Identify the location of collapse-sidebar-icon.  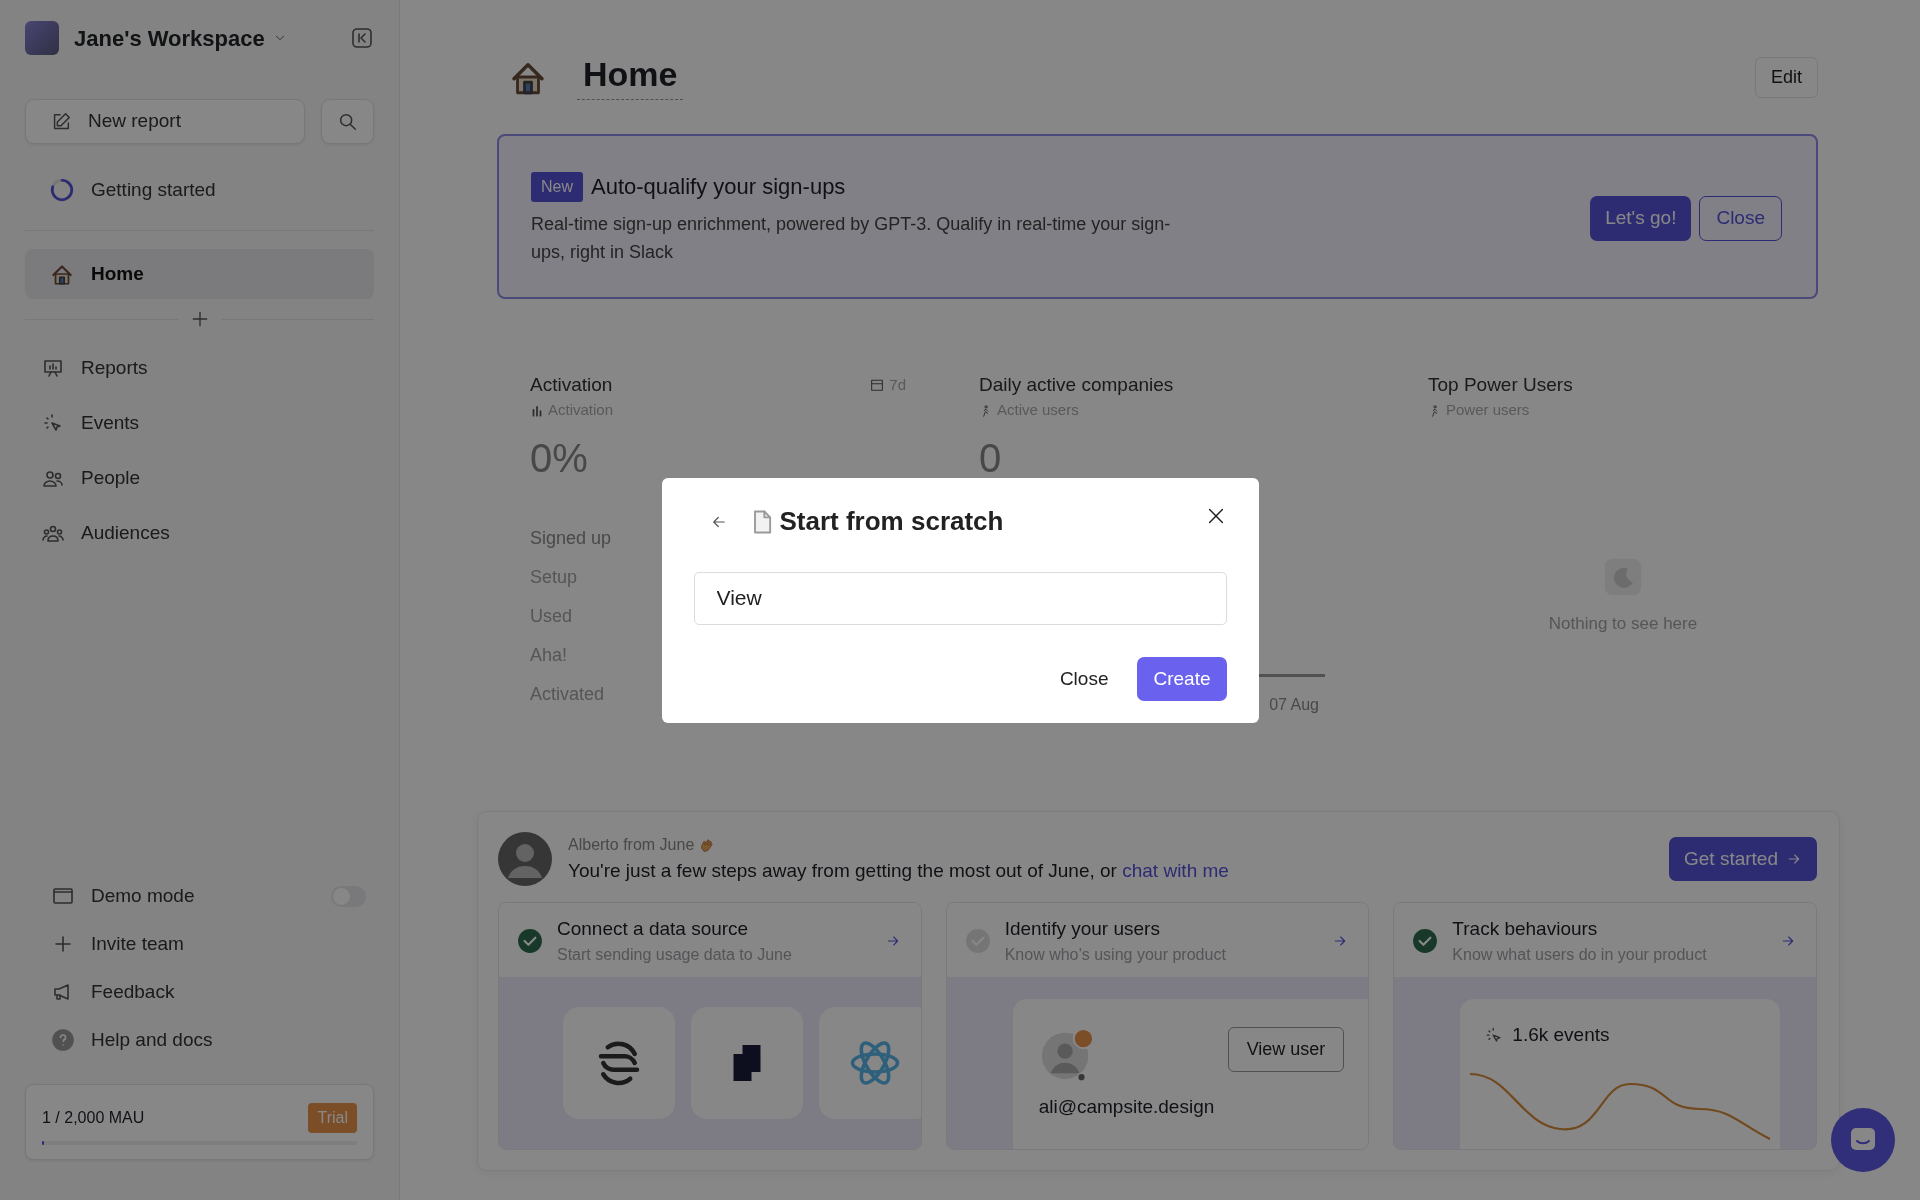
(362, 38).